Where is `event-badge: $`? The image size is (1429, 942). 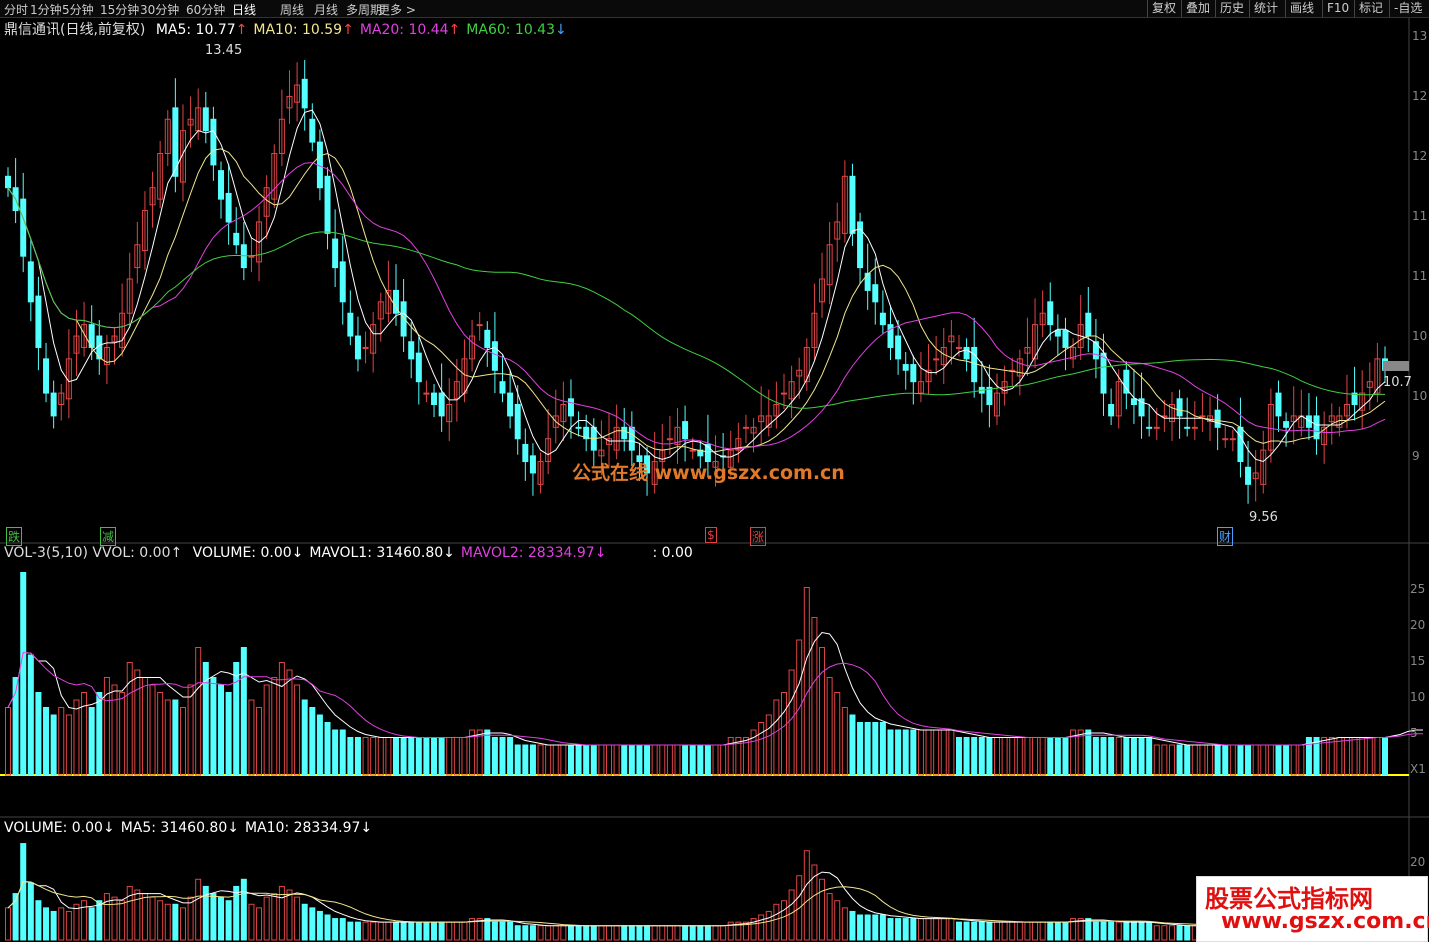
event-badge: $ is located at coordinates (711, 535).